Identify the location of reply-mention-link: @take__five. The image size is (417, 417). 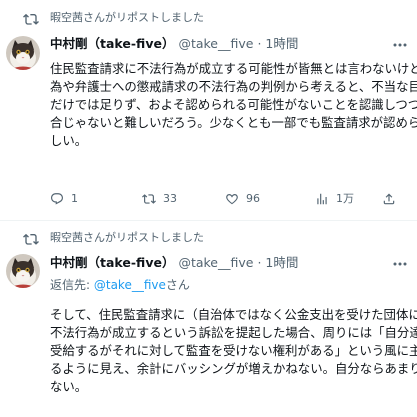
(130, 285).